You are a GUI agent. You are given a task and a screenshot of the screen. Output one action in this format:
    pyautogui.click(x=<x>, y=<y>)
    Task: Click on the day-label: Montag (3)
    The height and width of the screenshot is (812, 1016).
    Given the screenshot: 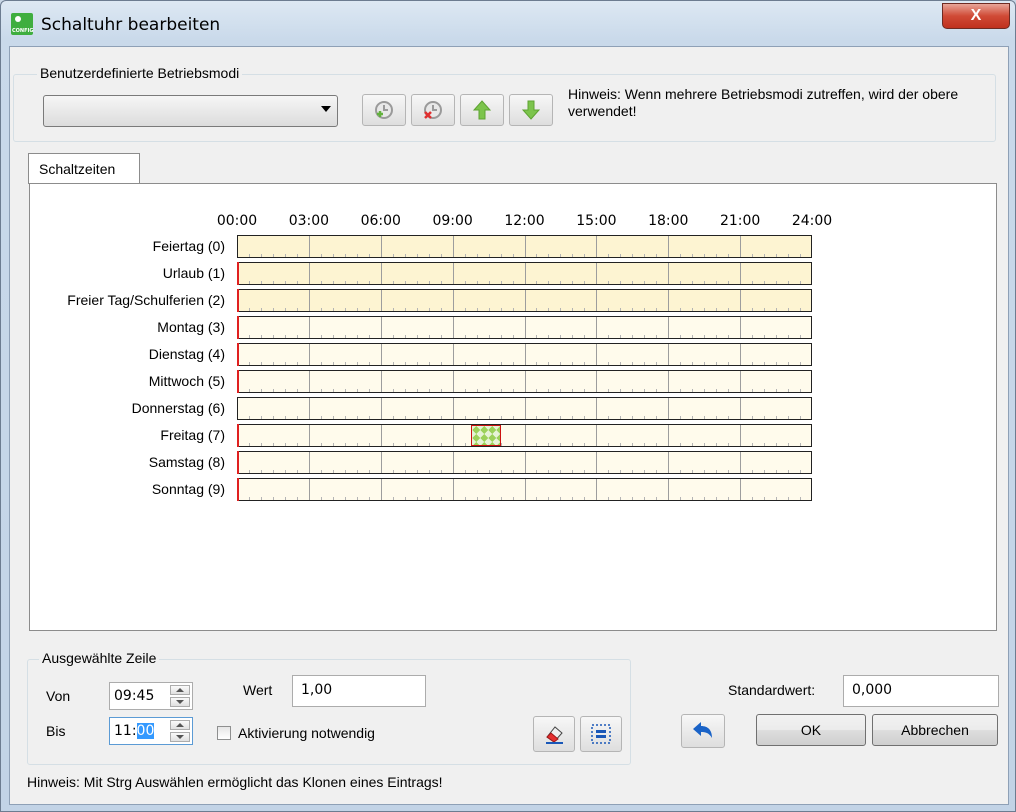 What is the action you would take?
    pyautogui.click(x=191, y=327)
    